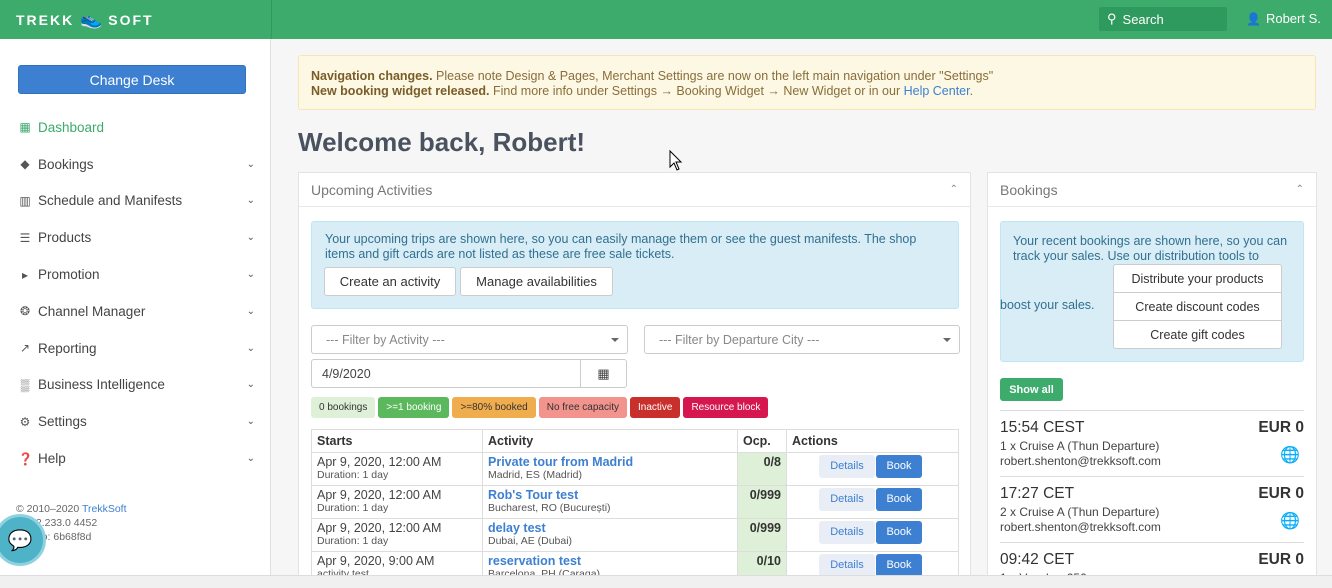  Describe the element at coordinates (947, 340) in the screenshot. I see `caret-down-icon` at that location.